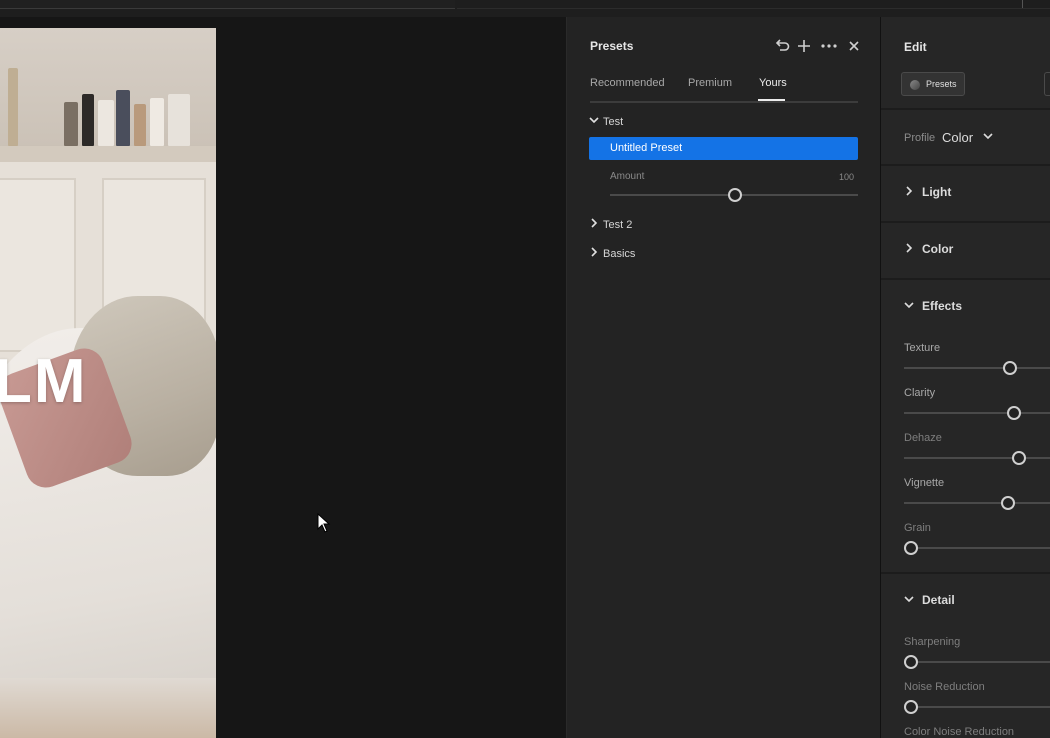  I want to click on tab-yours: Yours, so click(773, 83).